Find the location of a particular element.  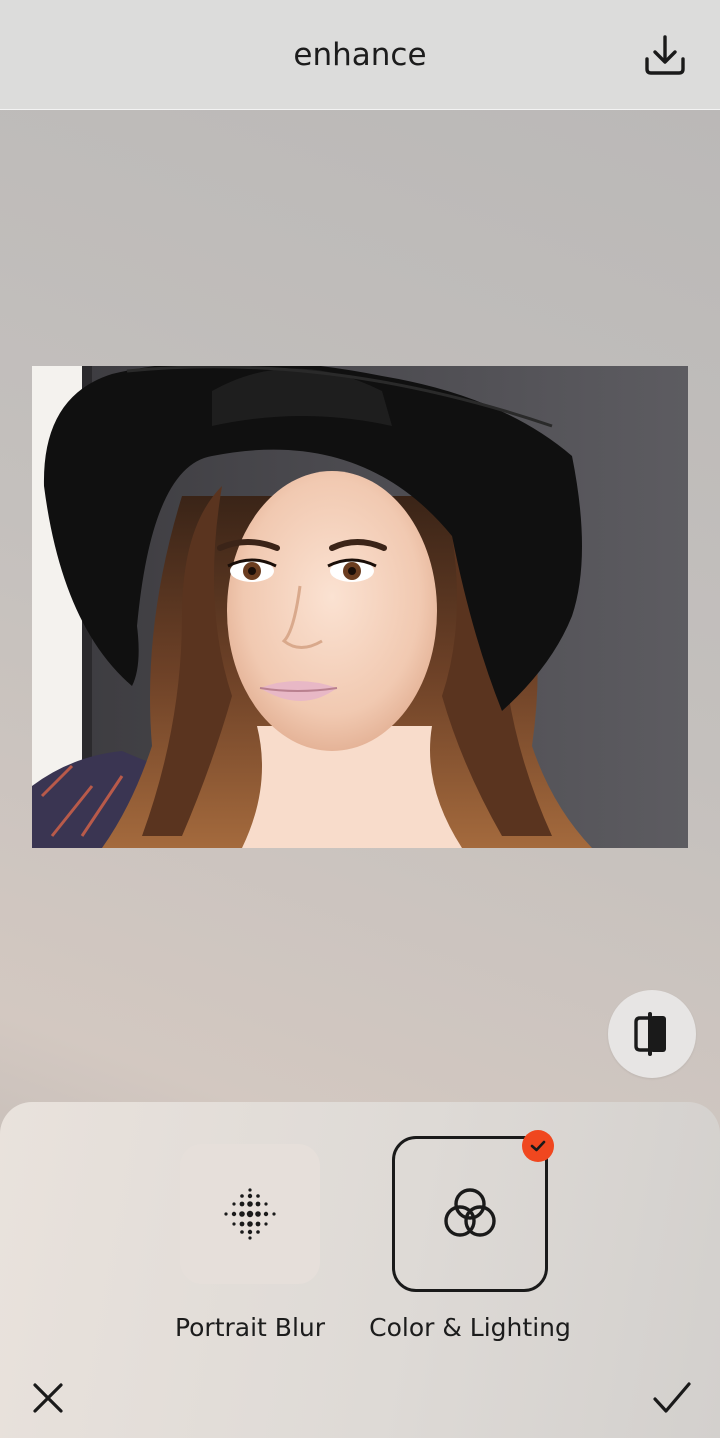

top-bar: enhance is located at coordinates (360, 55).